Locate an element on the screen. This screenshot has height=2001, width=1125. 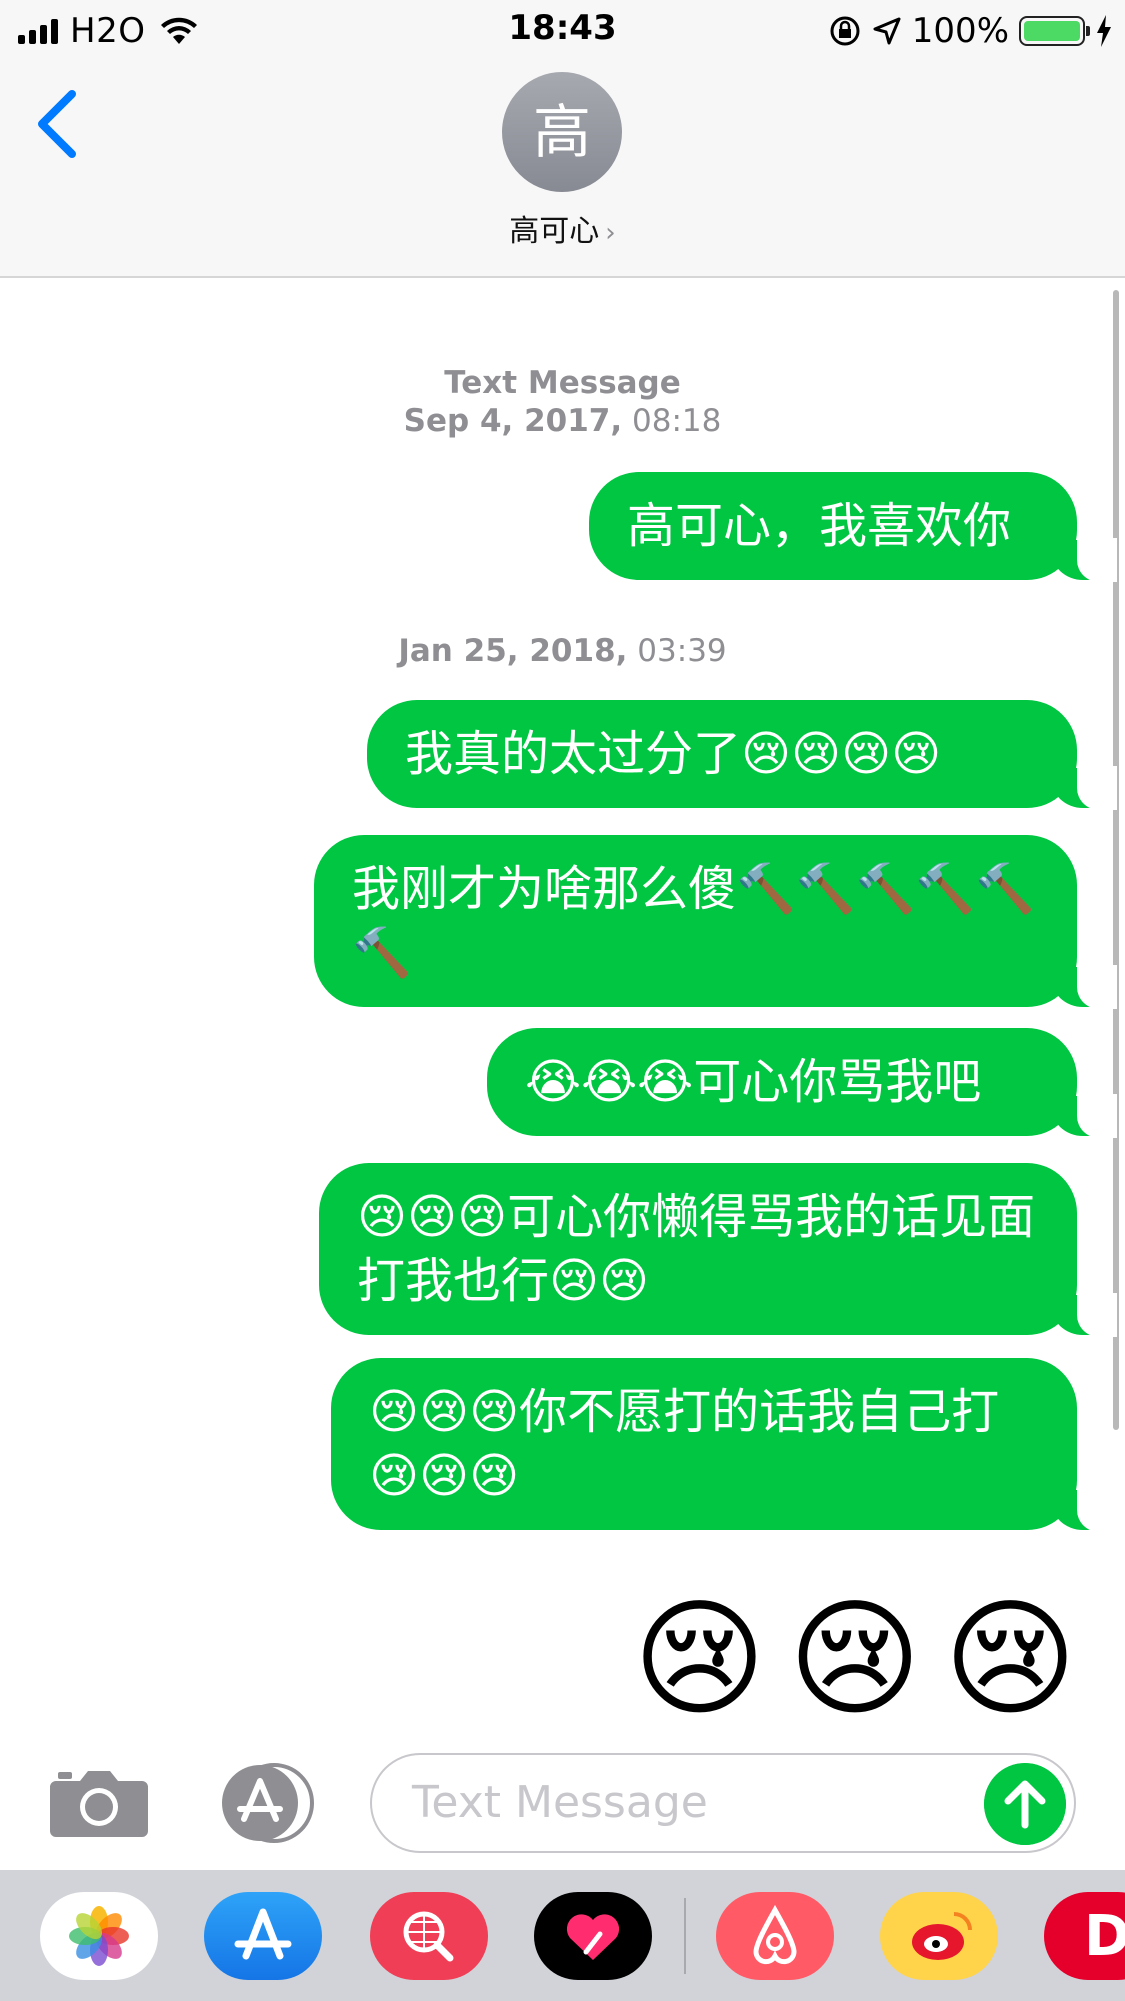
contact-name-button: 高可心 › is located at coordinates (562, 228).